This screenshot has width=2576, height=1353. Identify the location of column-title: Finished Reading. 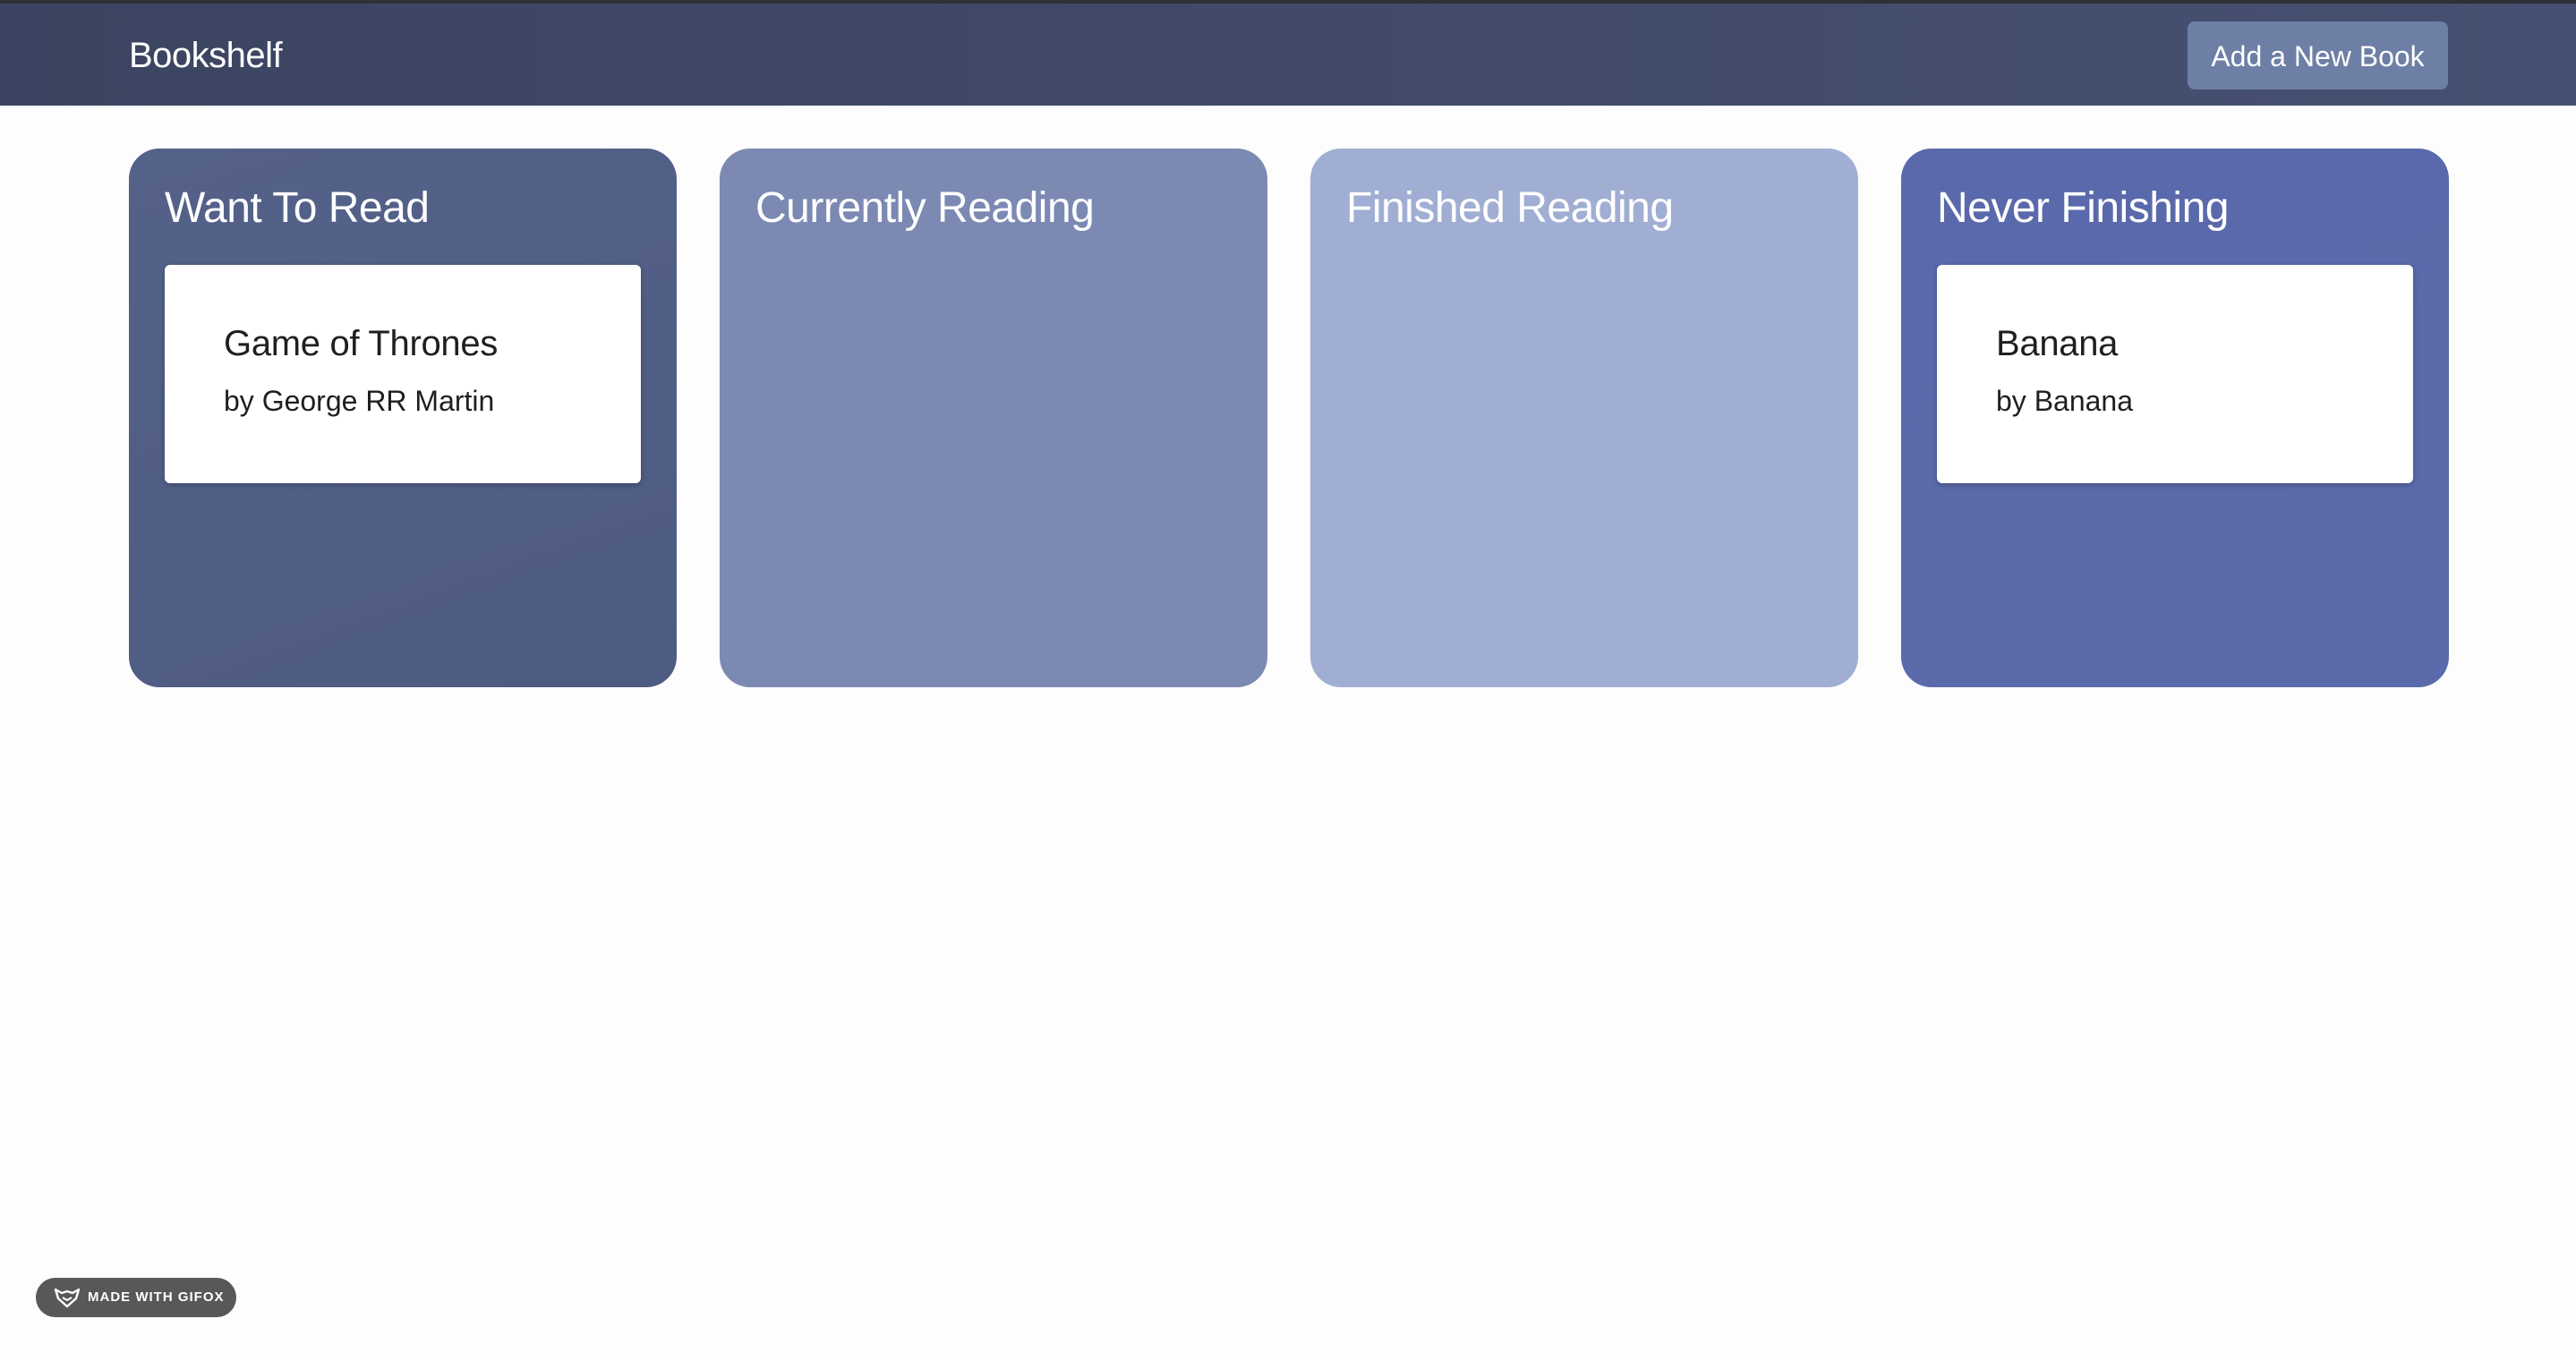
(1510, 208).